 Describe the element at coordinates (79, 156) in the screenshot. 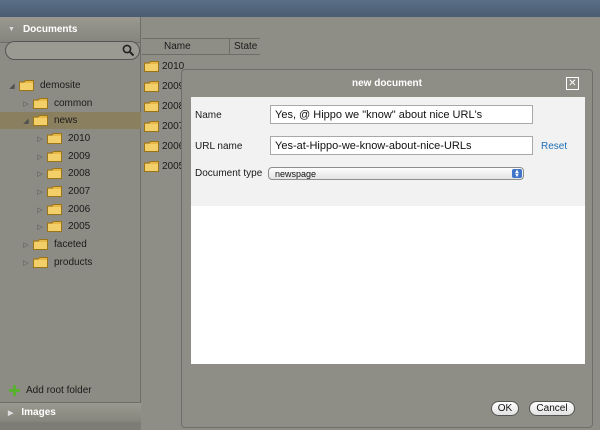

I see `tree-item-label: 2009` at that location.